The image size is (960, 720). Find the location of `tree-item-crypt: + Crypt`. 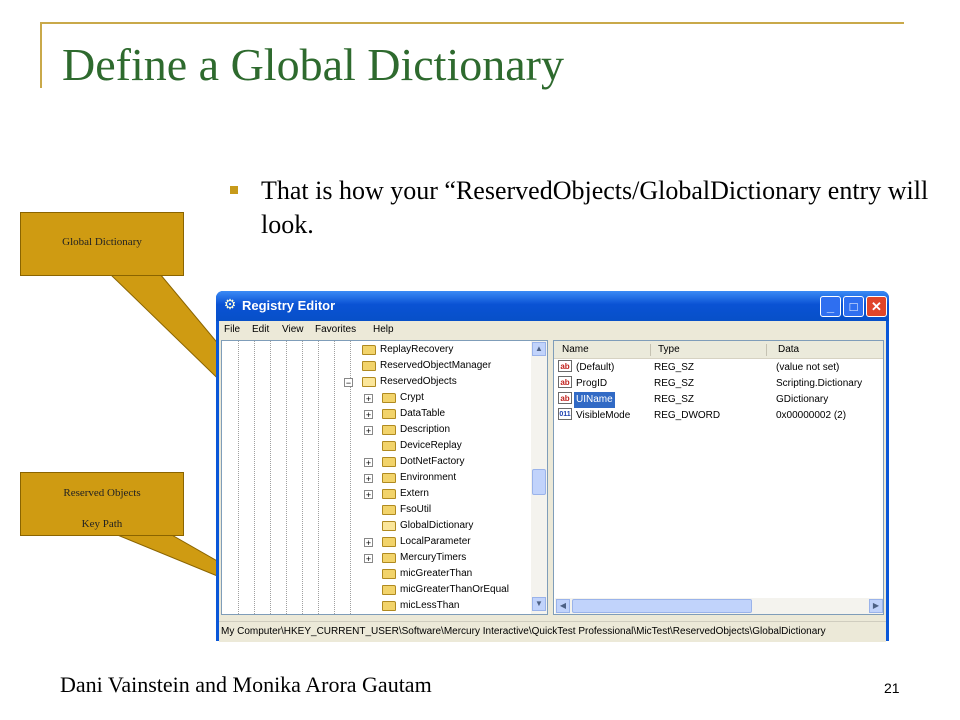

tree-item-crypt: + Crypt is located at coordinates (452, 398).